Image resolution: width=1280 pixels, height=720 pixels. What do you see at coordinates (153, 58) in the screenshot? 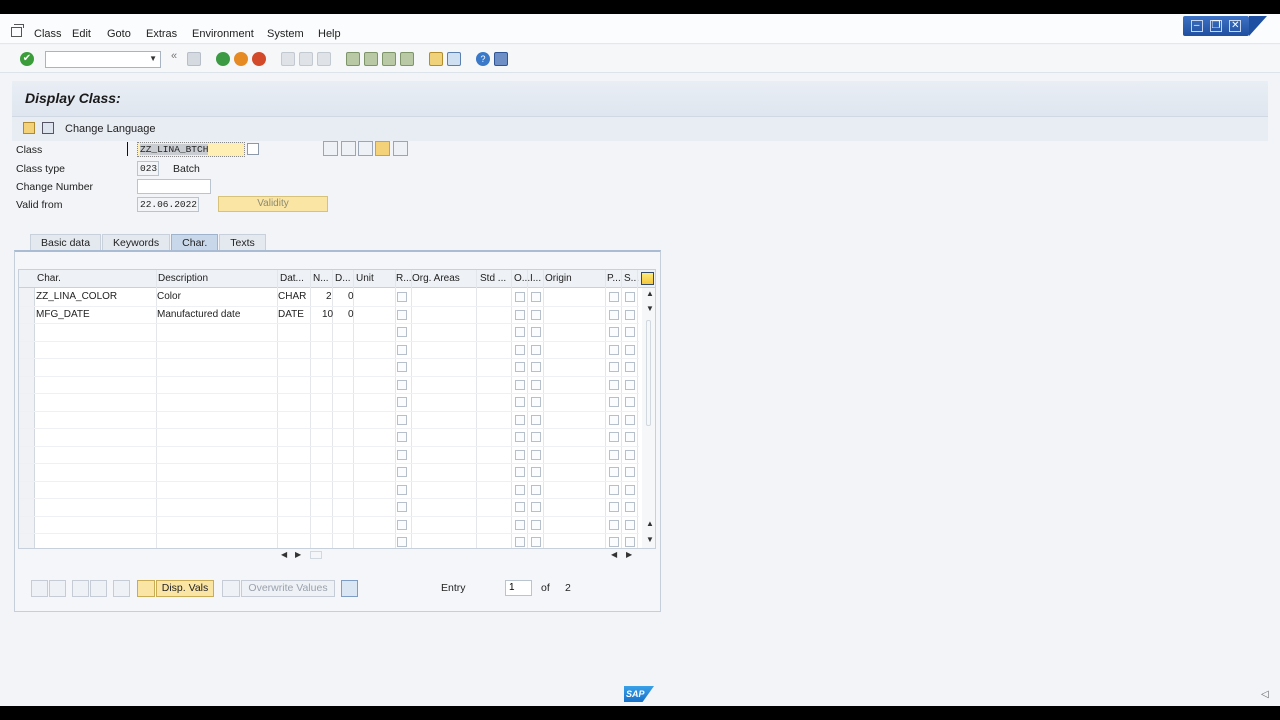
I see `chevron-down-icon: ▼` at bounding box center [153, 58].